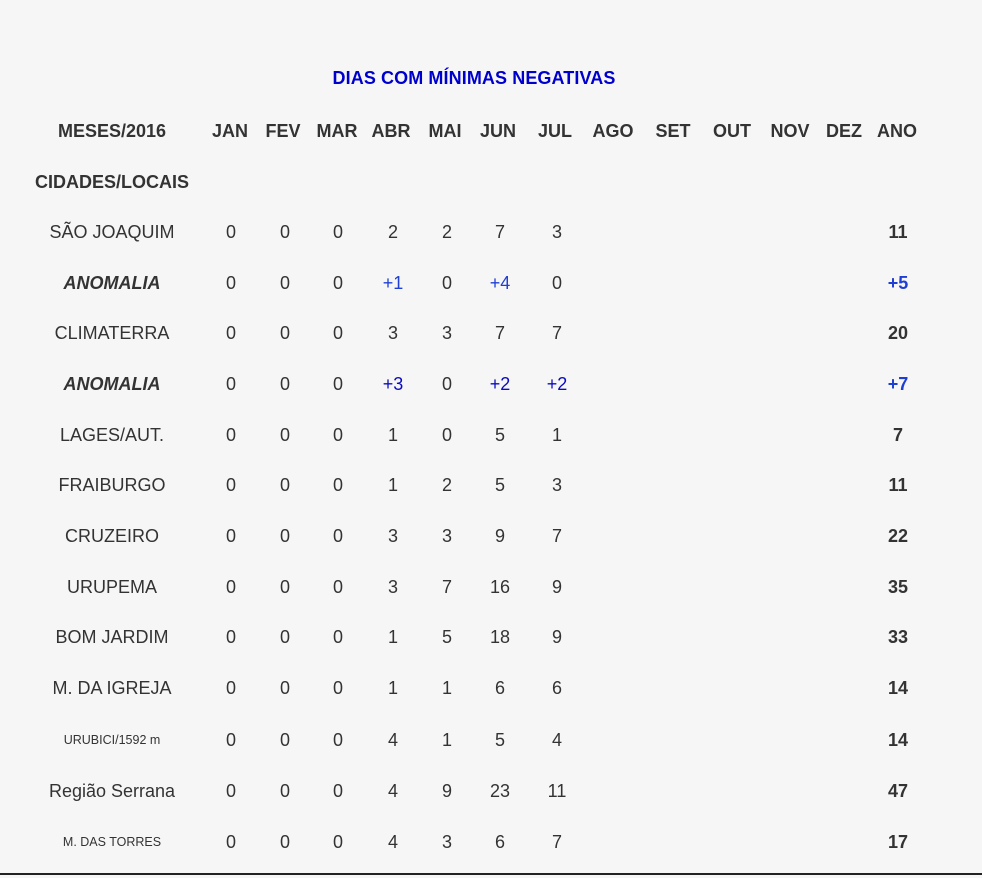 The image size is (982, 878). I want to click on row-label: Região Serrana, so click(112, 791).